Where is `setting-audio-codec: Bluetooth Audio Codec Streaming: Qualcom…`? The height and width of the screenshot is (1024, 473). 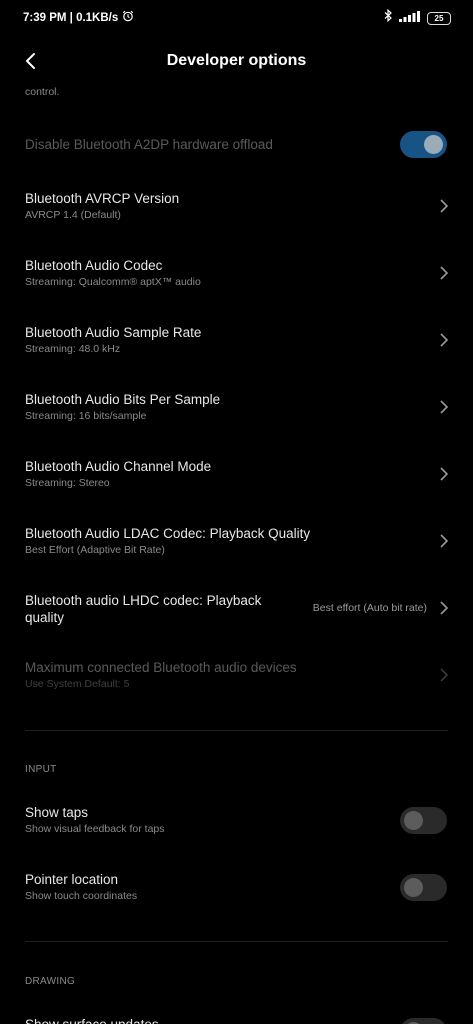
setting-audio-codec: Bluetooth Audio Codec Streaming: Qualcom… is located at coordinates (236, 275).